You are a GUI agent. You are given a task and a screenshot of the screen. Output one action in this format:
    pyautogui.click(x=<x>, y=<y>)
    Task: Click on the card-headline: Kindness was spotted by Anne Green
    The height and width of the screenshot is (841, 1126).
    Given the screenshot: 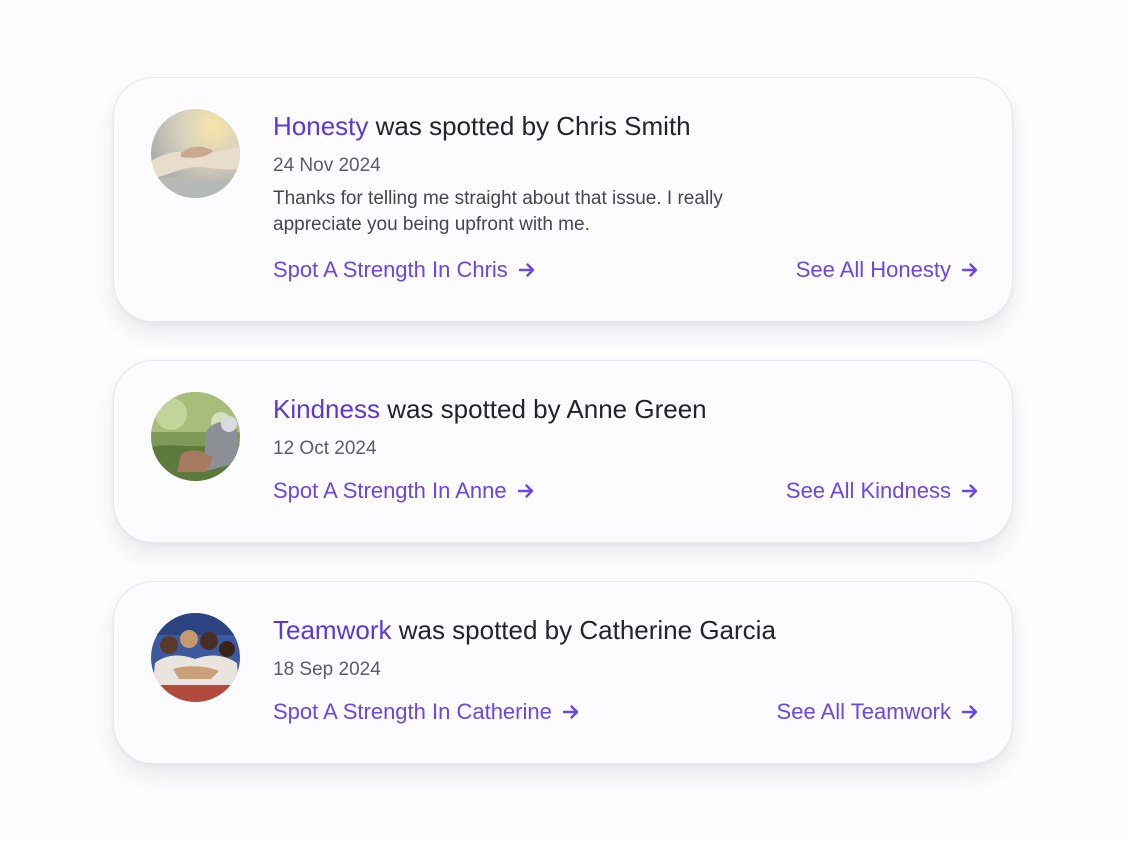 What is the action you would take?
    pyautogui.click(x=626, y=409)
    